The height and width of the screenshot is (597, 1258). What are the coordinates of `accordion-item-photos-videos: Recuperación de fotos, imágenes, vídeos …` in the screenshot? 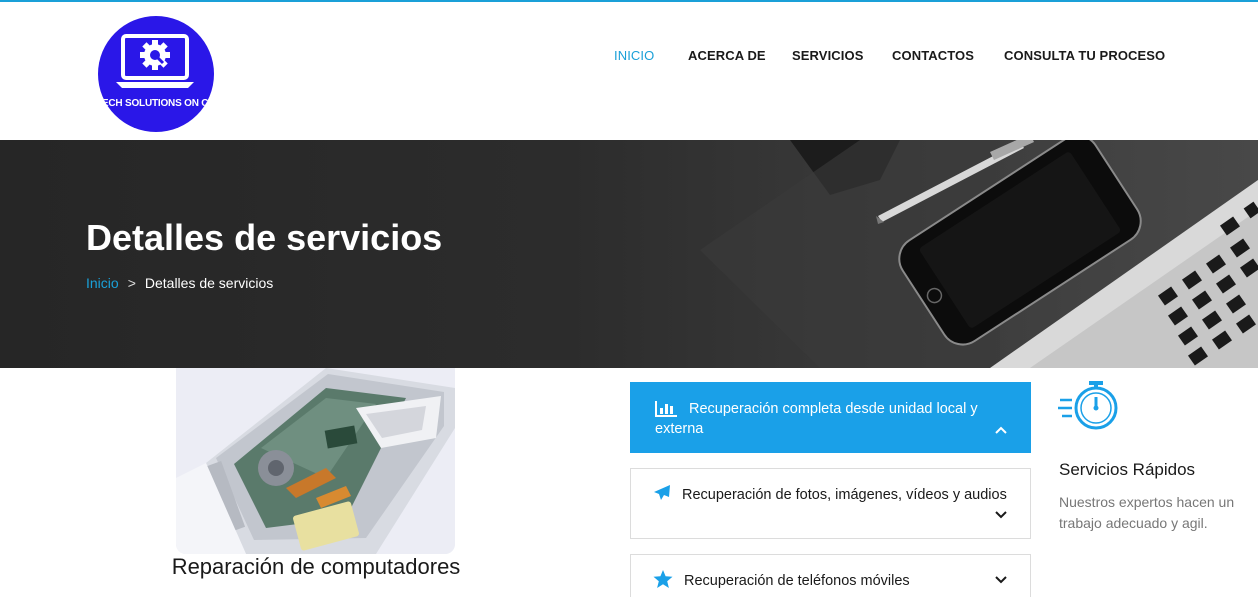 It's located at (830, 503).